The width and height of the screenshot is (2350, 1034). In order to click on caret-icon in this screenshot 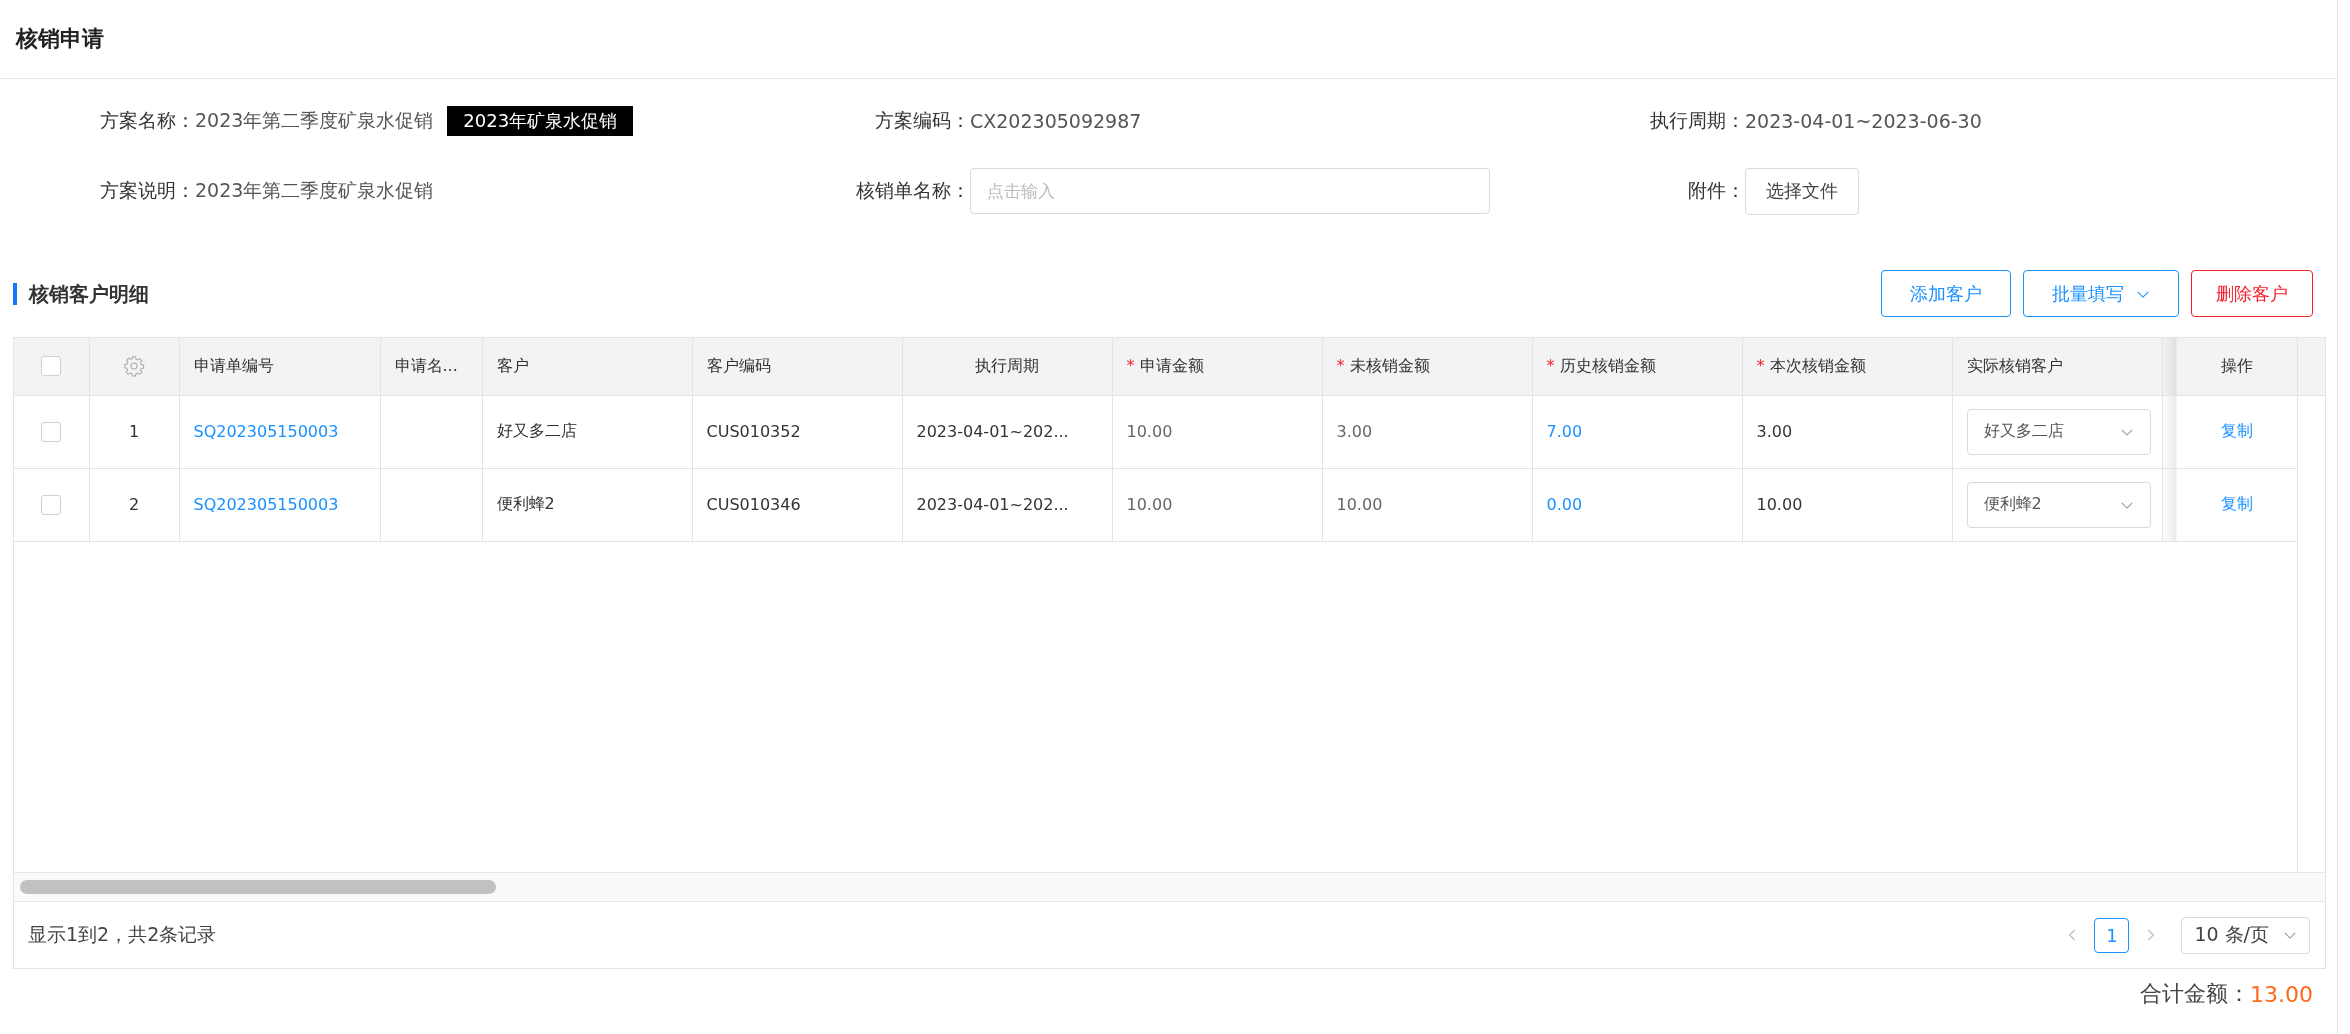, I will do `click(2290, 935)`.